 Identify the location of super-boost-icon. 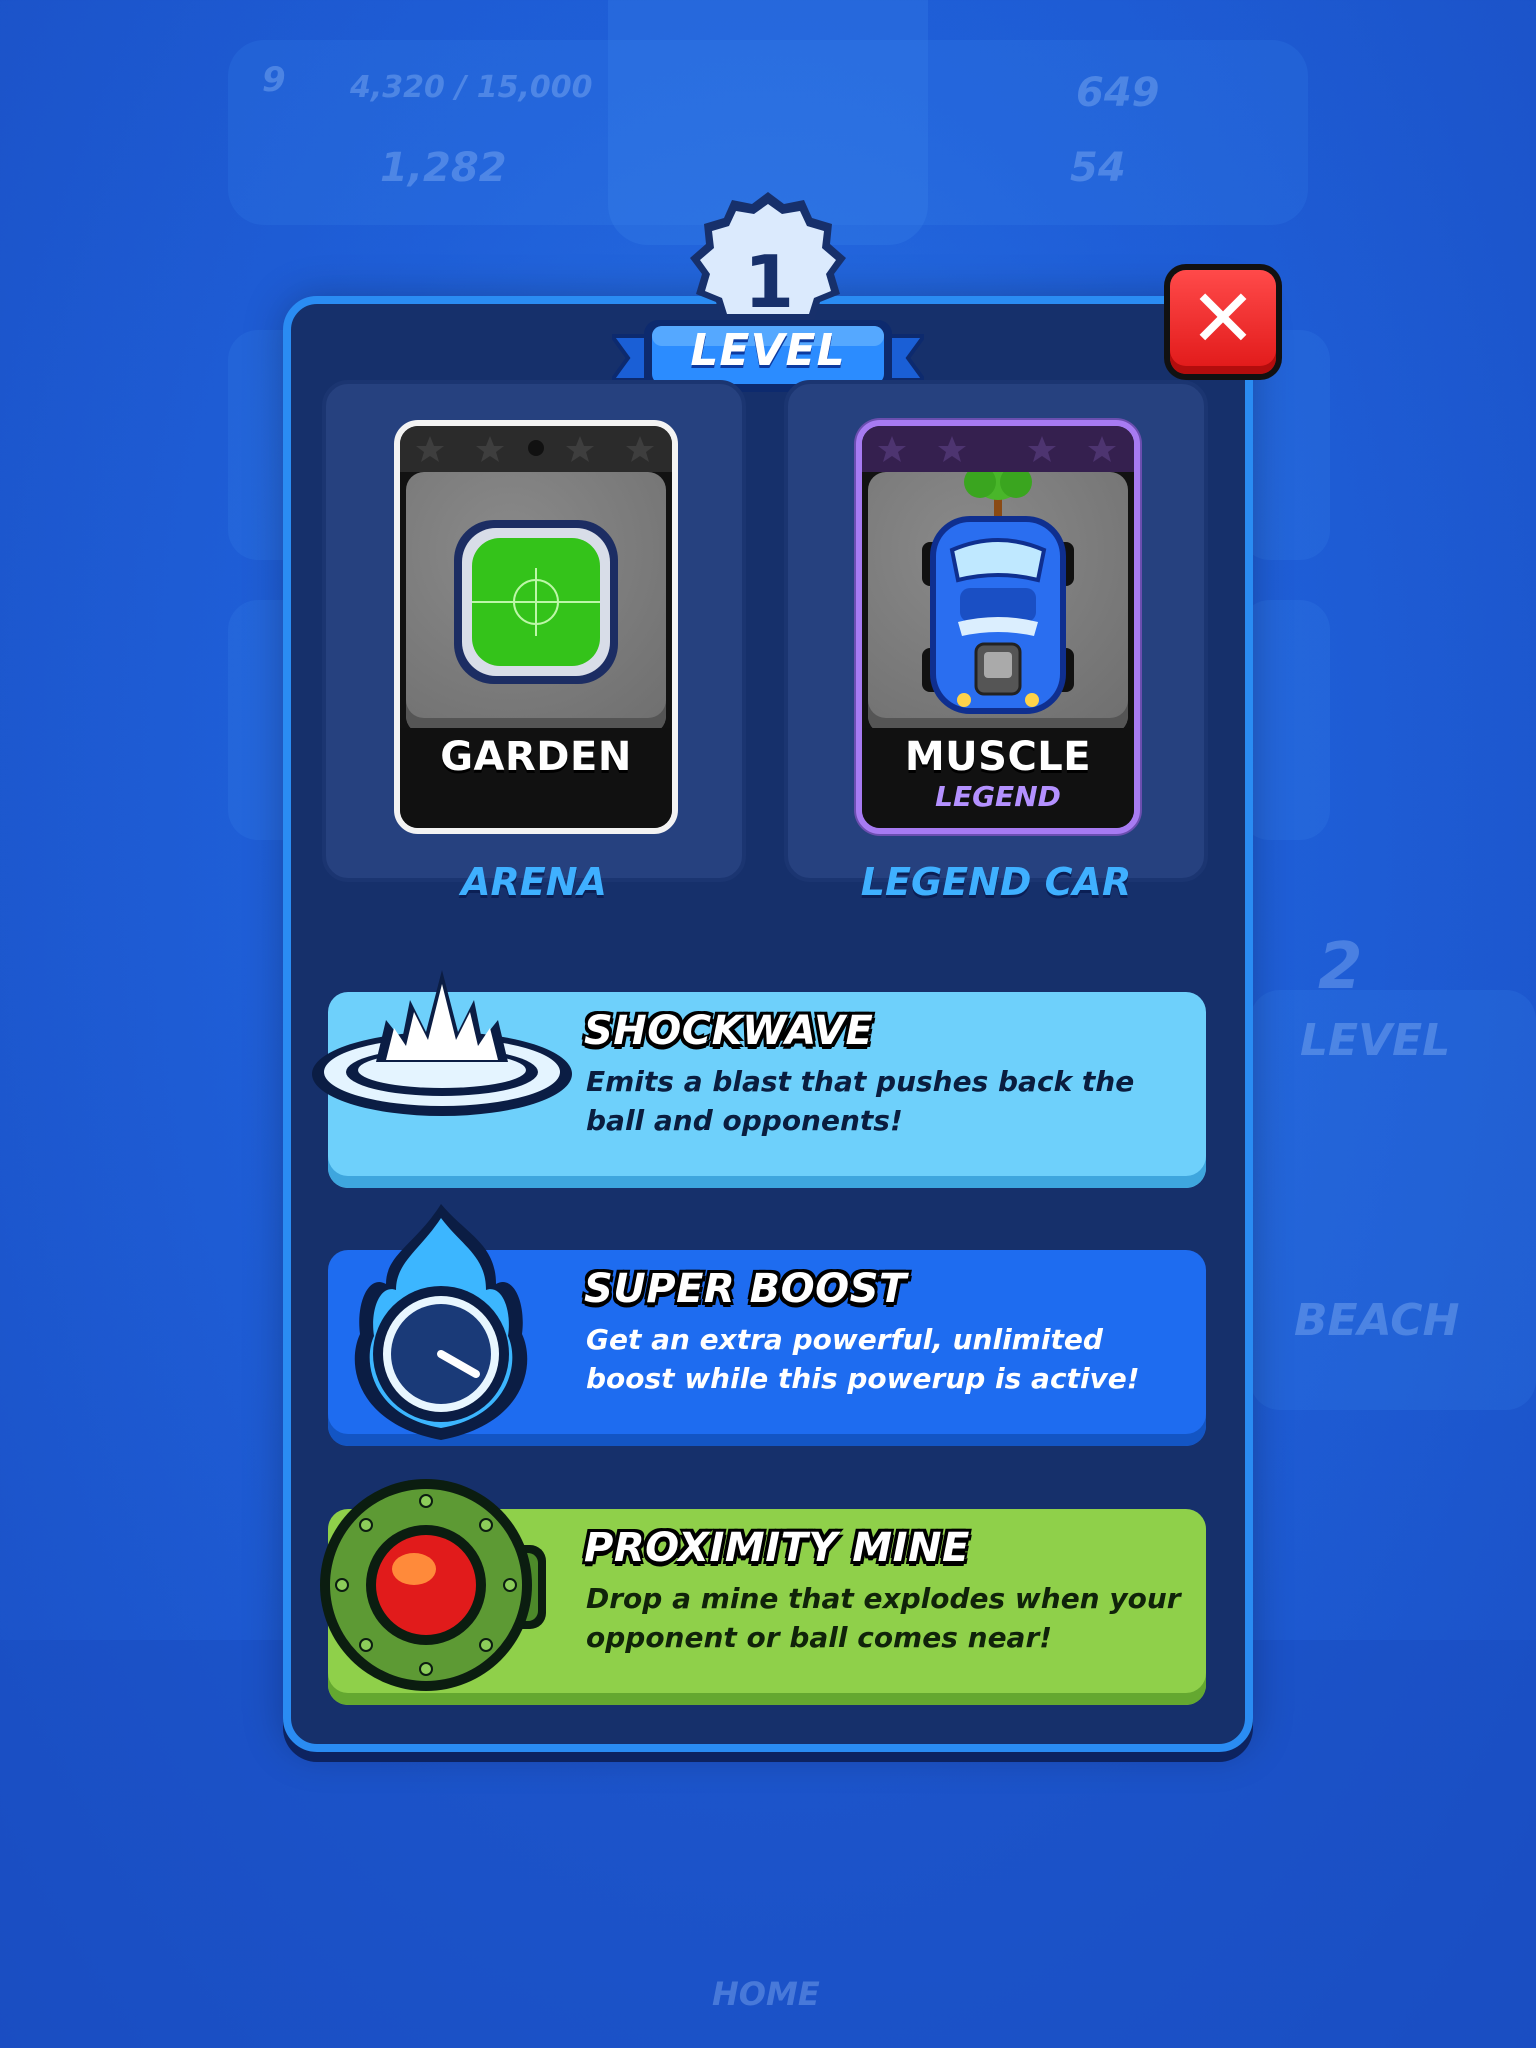
(441, 1322).